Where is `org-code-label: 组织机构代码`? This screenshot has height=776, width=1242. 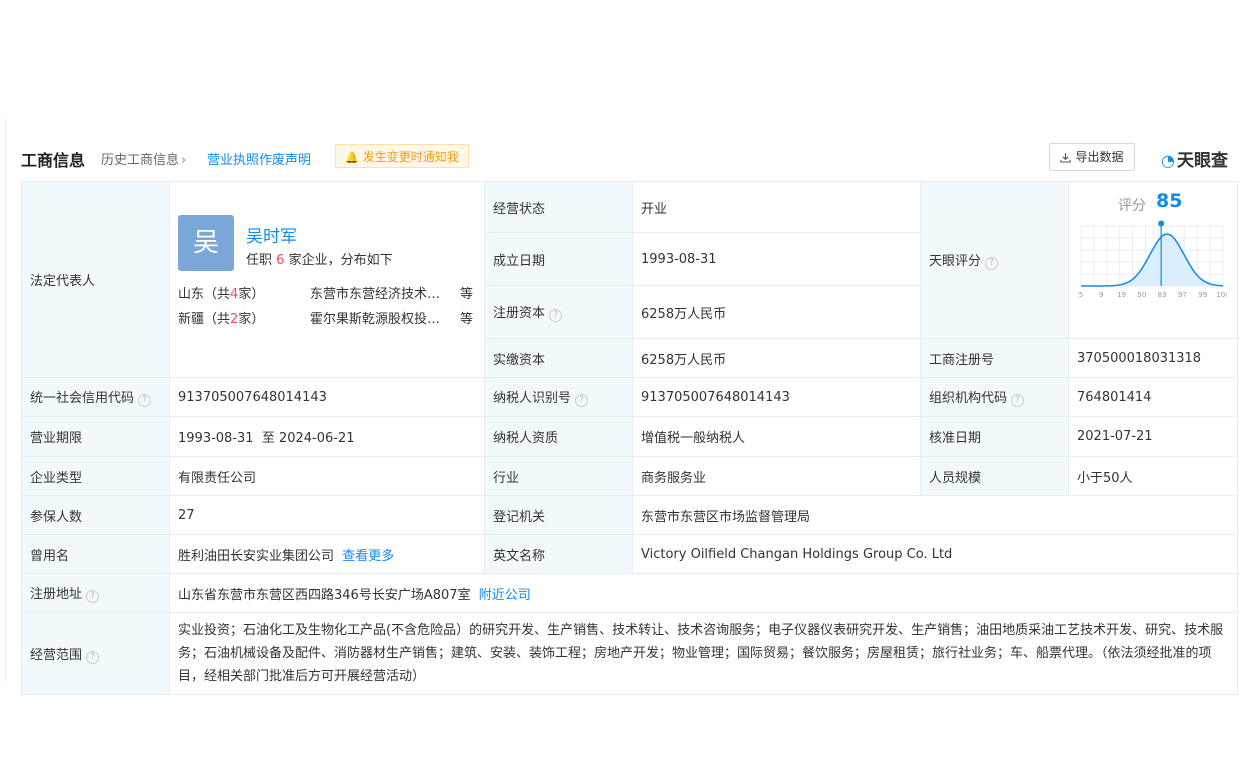
org-code-label: 组织机构代码 is located at coordinates (968, 398).